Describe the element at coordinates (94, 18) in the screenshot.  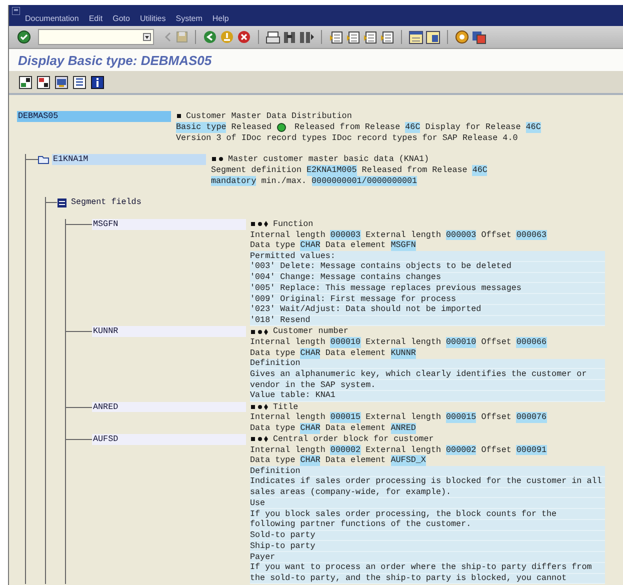
I see `menu-item: Edit` at that location.